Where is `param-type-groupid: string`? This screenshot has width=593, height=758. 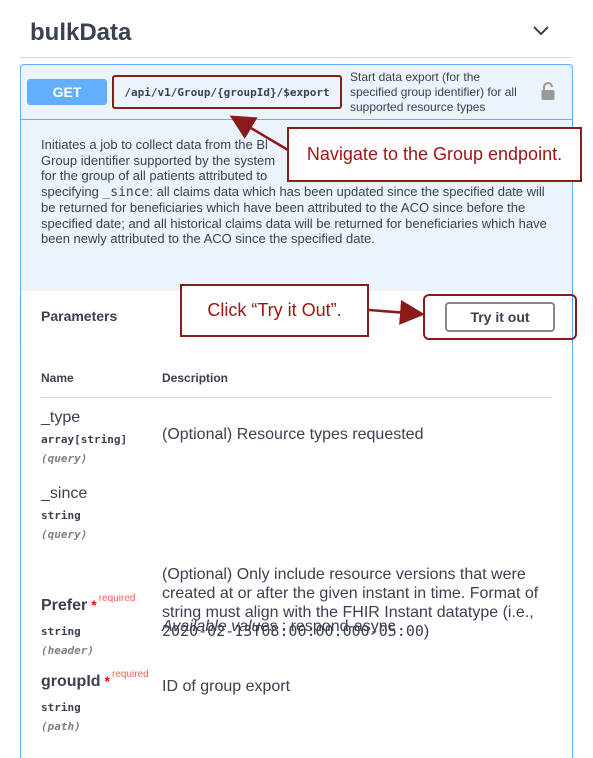
param-type-groupid: string is located at coordinates (61, 707).